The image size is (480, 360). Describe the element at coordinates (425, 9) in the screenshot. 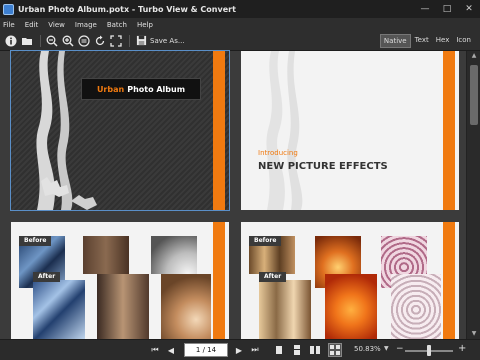

I see `minimize-button: —` at that location.